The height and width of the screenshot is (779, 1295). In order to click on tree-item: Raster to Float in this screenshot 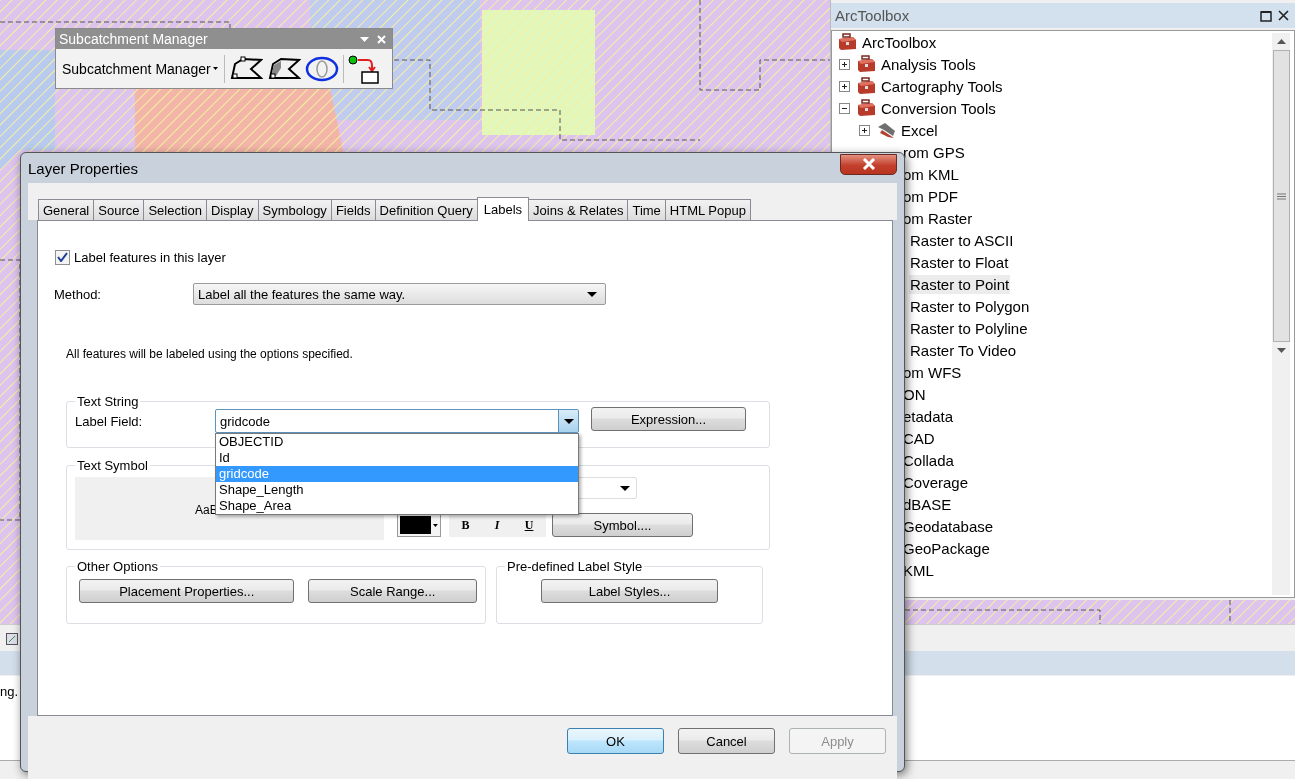, I will do `click(959, 262)`.